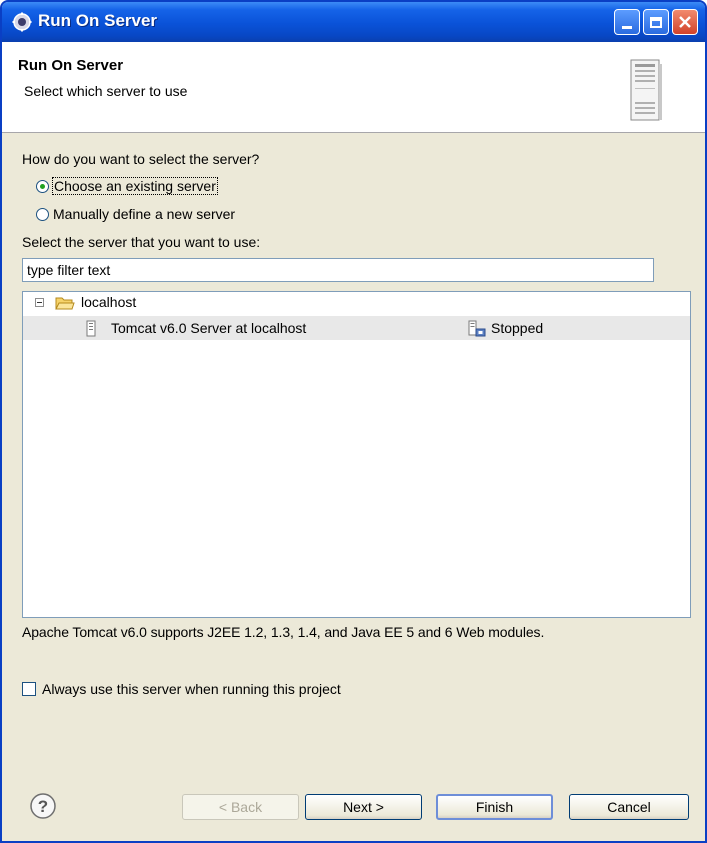 This screenshot has width=707, height=843. Describe the element at coordinates (353, 22) in the screenshot. I see `title-bar: Run On Server` at that location.